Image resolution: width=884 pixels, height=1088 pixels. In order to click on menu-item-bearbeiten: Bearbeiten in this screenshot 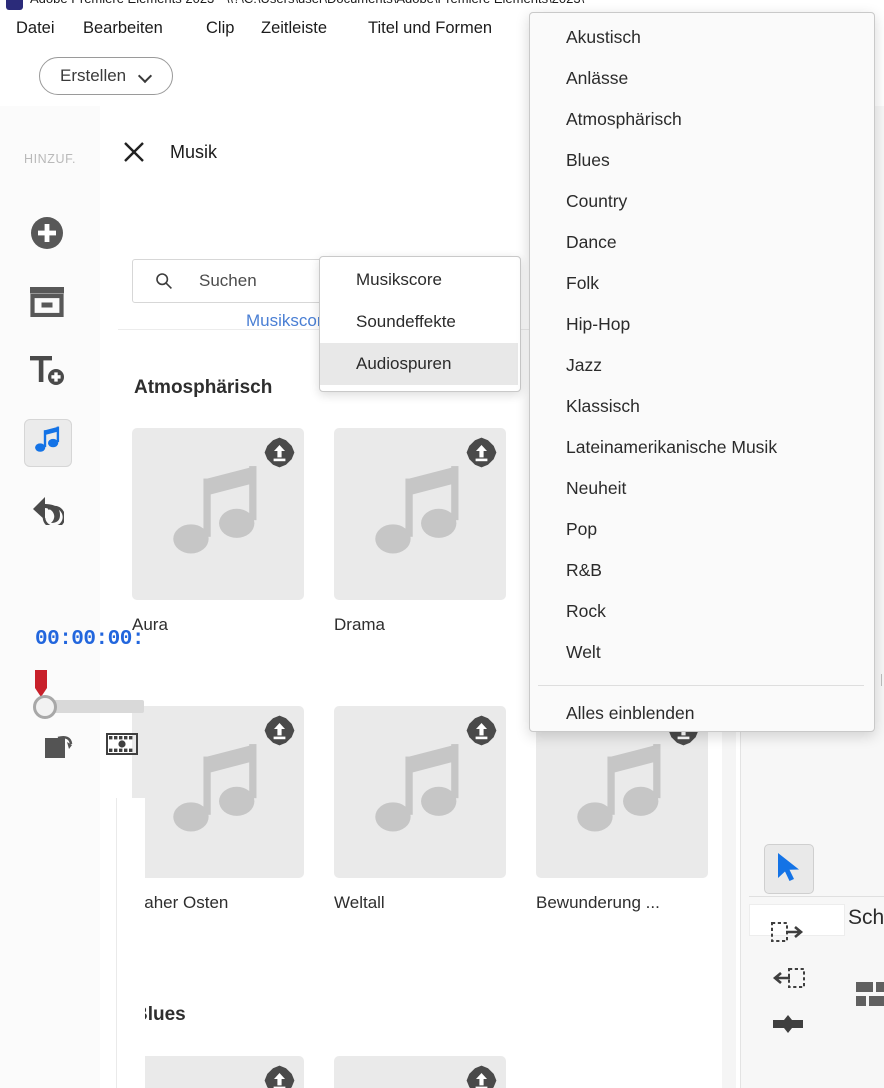, I will do `click(123, 28)`.